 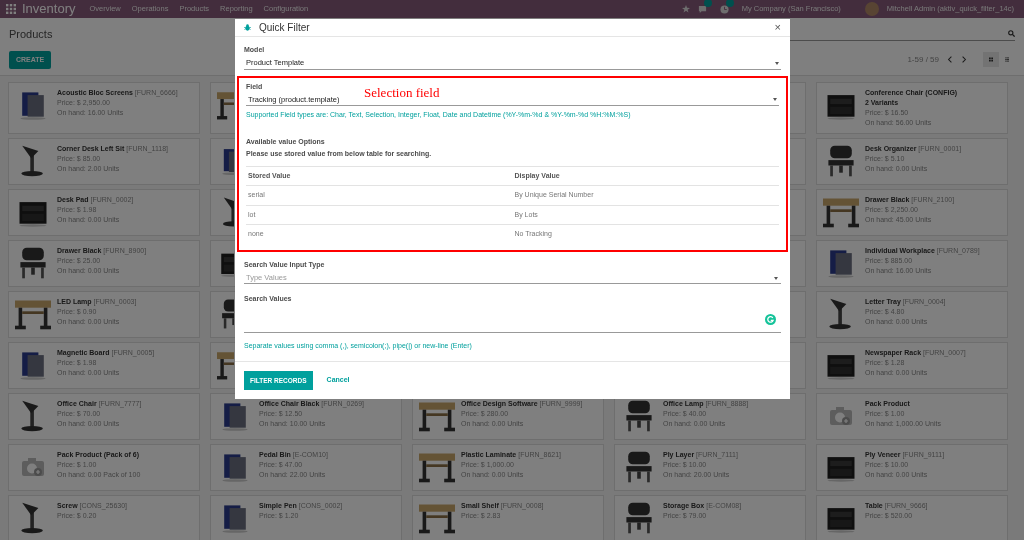 What do you see at coordinates (49, 9) in the screenshot?
I see `app-name: Inventory` at bounding box center [49, 9].